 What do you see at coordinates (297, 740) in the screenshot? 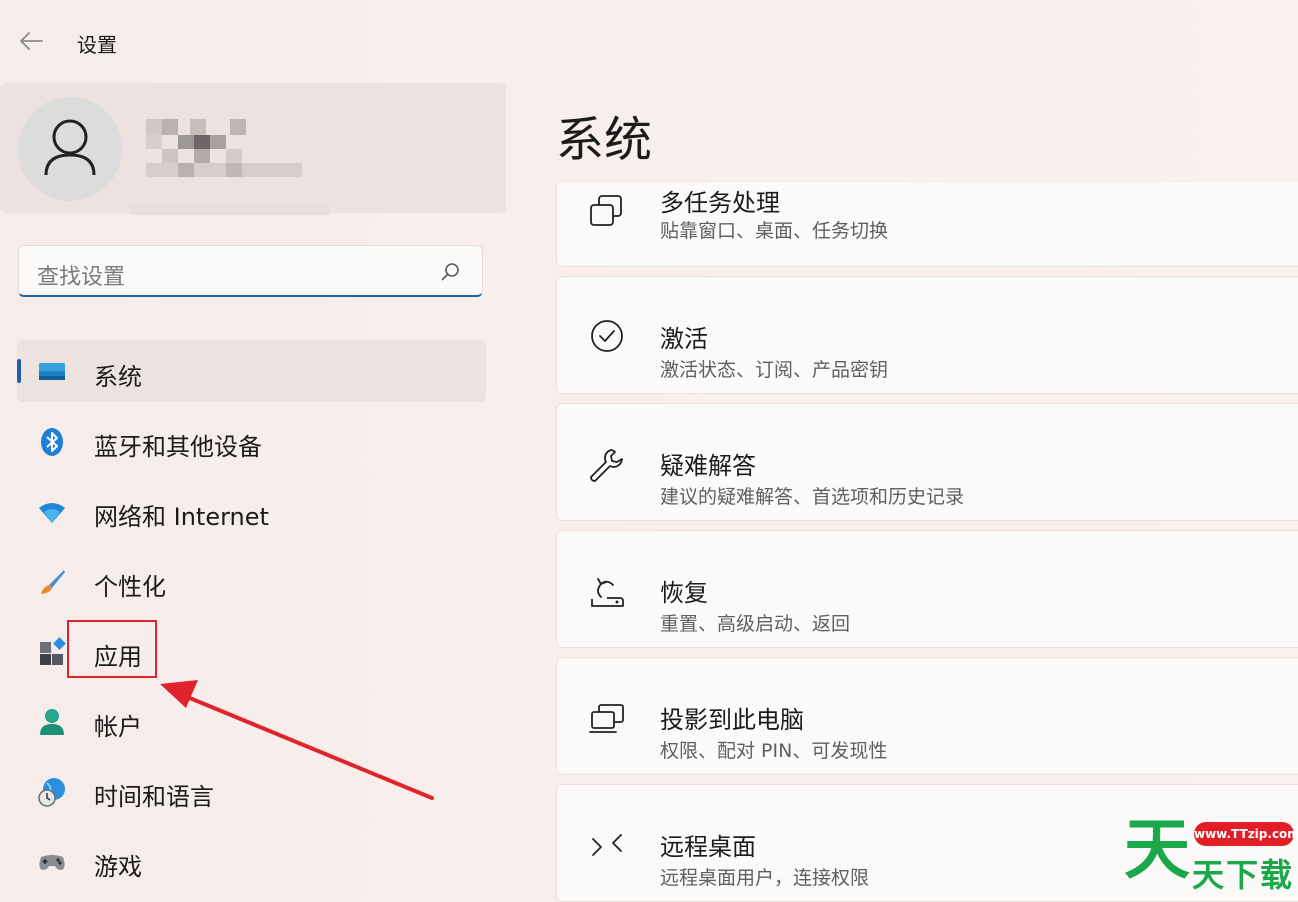
I see `annotation-arrow` at bounding box center [297, 740].